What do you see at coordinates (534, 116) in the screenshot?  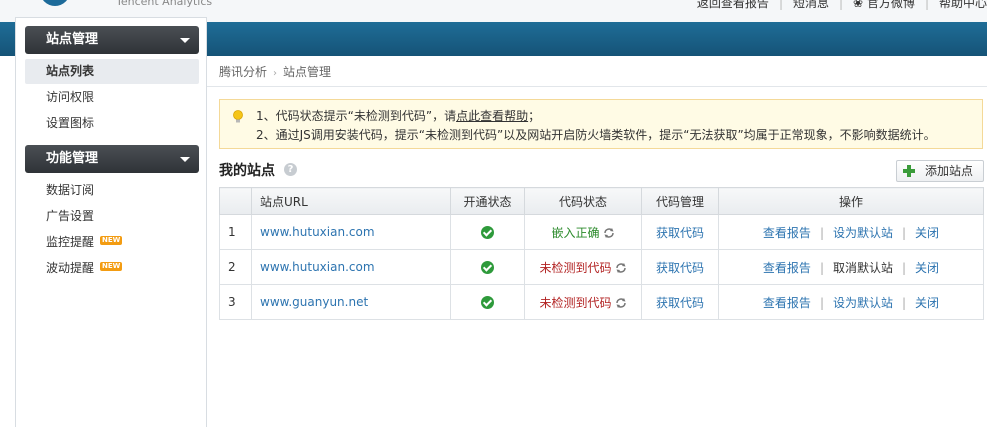 I see `notice-text: ；` at bounding box center [534, 116].